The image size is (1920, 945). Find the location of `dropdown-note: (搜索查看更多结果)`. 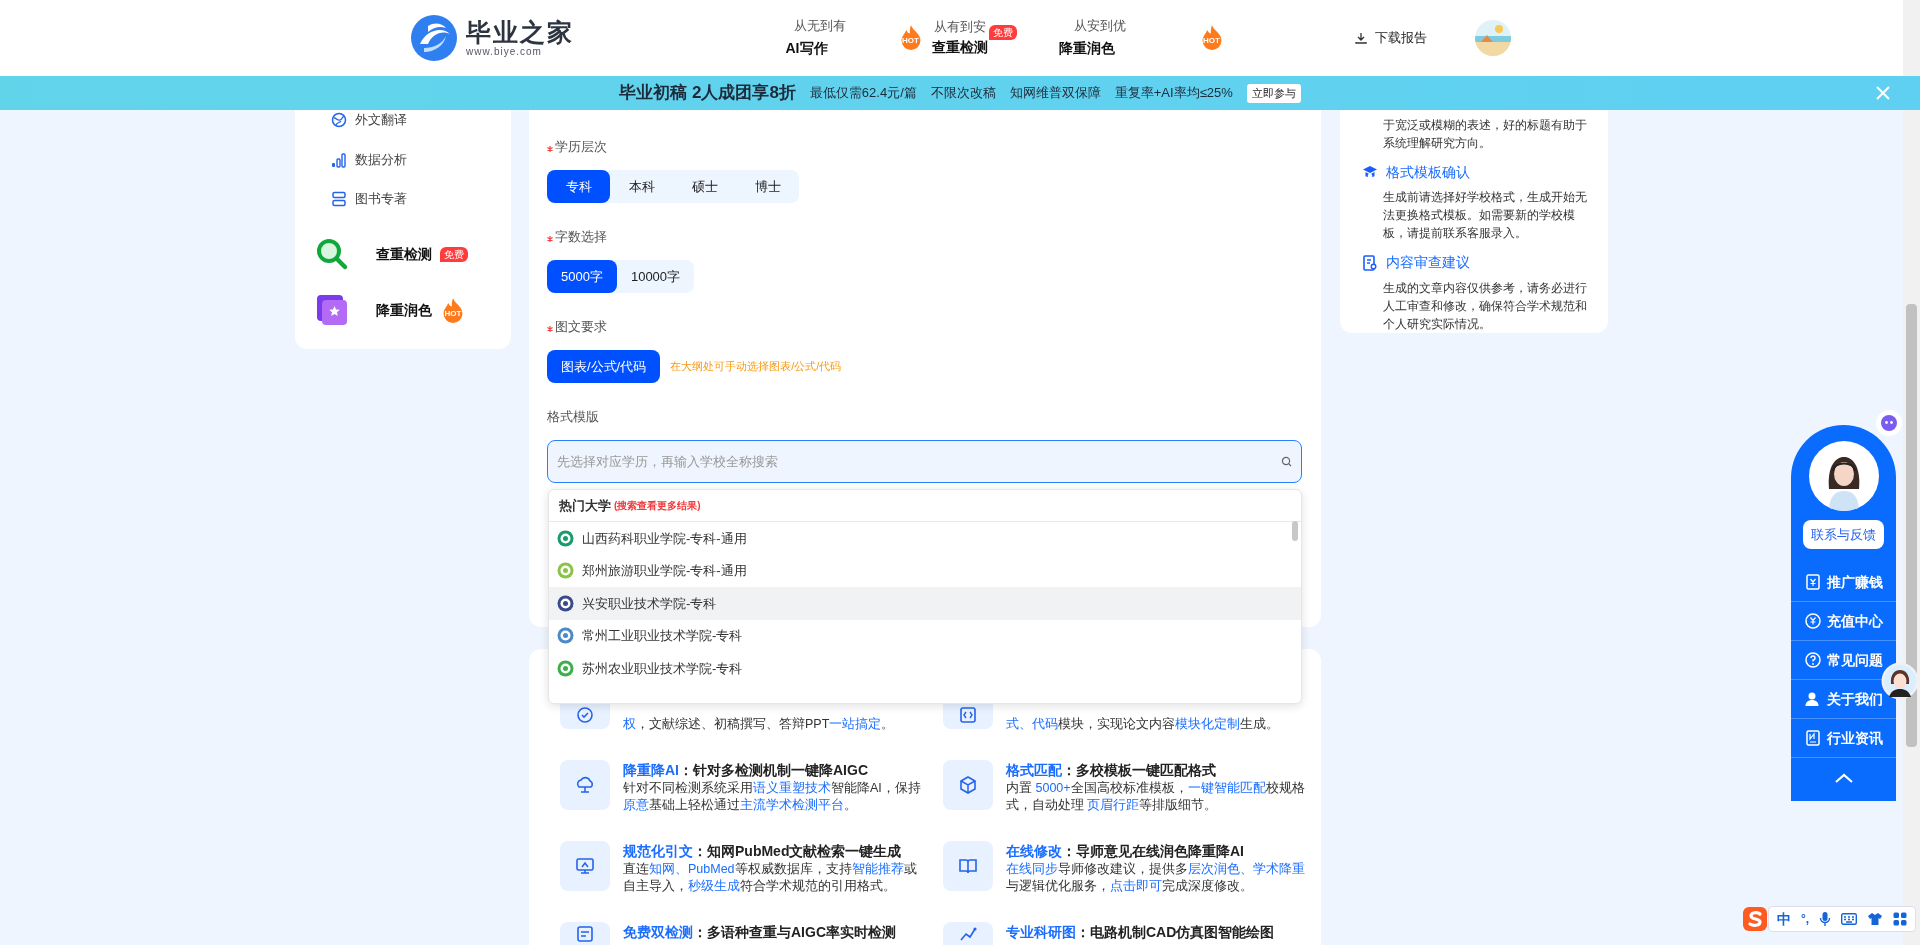

dropdown-note: (搜索查看更多结果) is located at coordinates (657, 506).